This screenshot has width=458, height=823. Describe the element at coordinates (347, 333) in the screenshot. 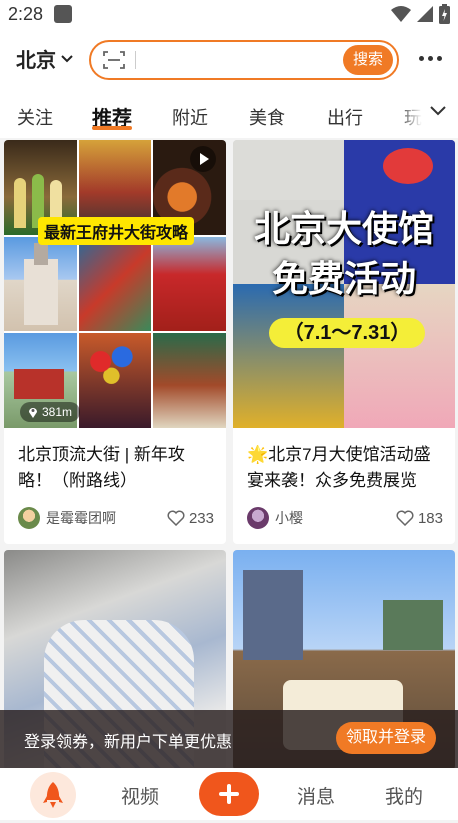

I see `poster-date: （7.1～7.31）` at that location.